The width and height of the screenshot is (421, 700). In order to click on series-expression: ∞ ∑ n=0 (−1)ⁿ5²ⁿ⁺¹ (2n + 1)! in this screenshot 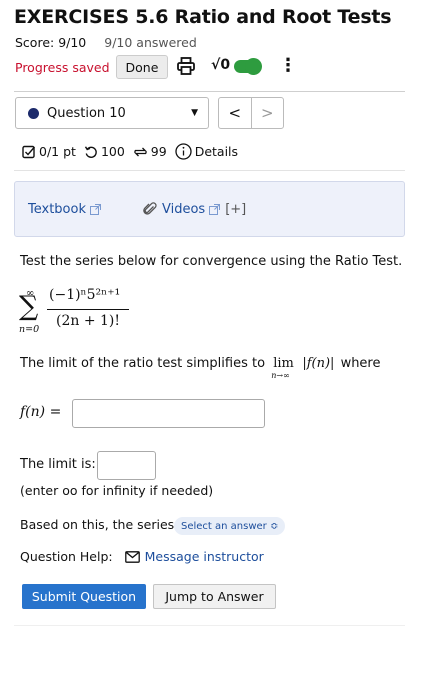, I will do `click(81, 312)`.